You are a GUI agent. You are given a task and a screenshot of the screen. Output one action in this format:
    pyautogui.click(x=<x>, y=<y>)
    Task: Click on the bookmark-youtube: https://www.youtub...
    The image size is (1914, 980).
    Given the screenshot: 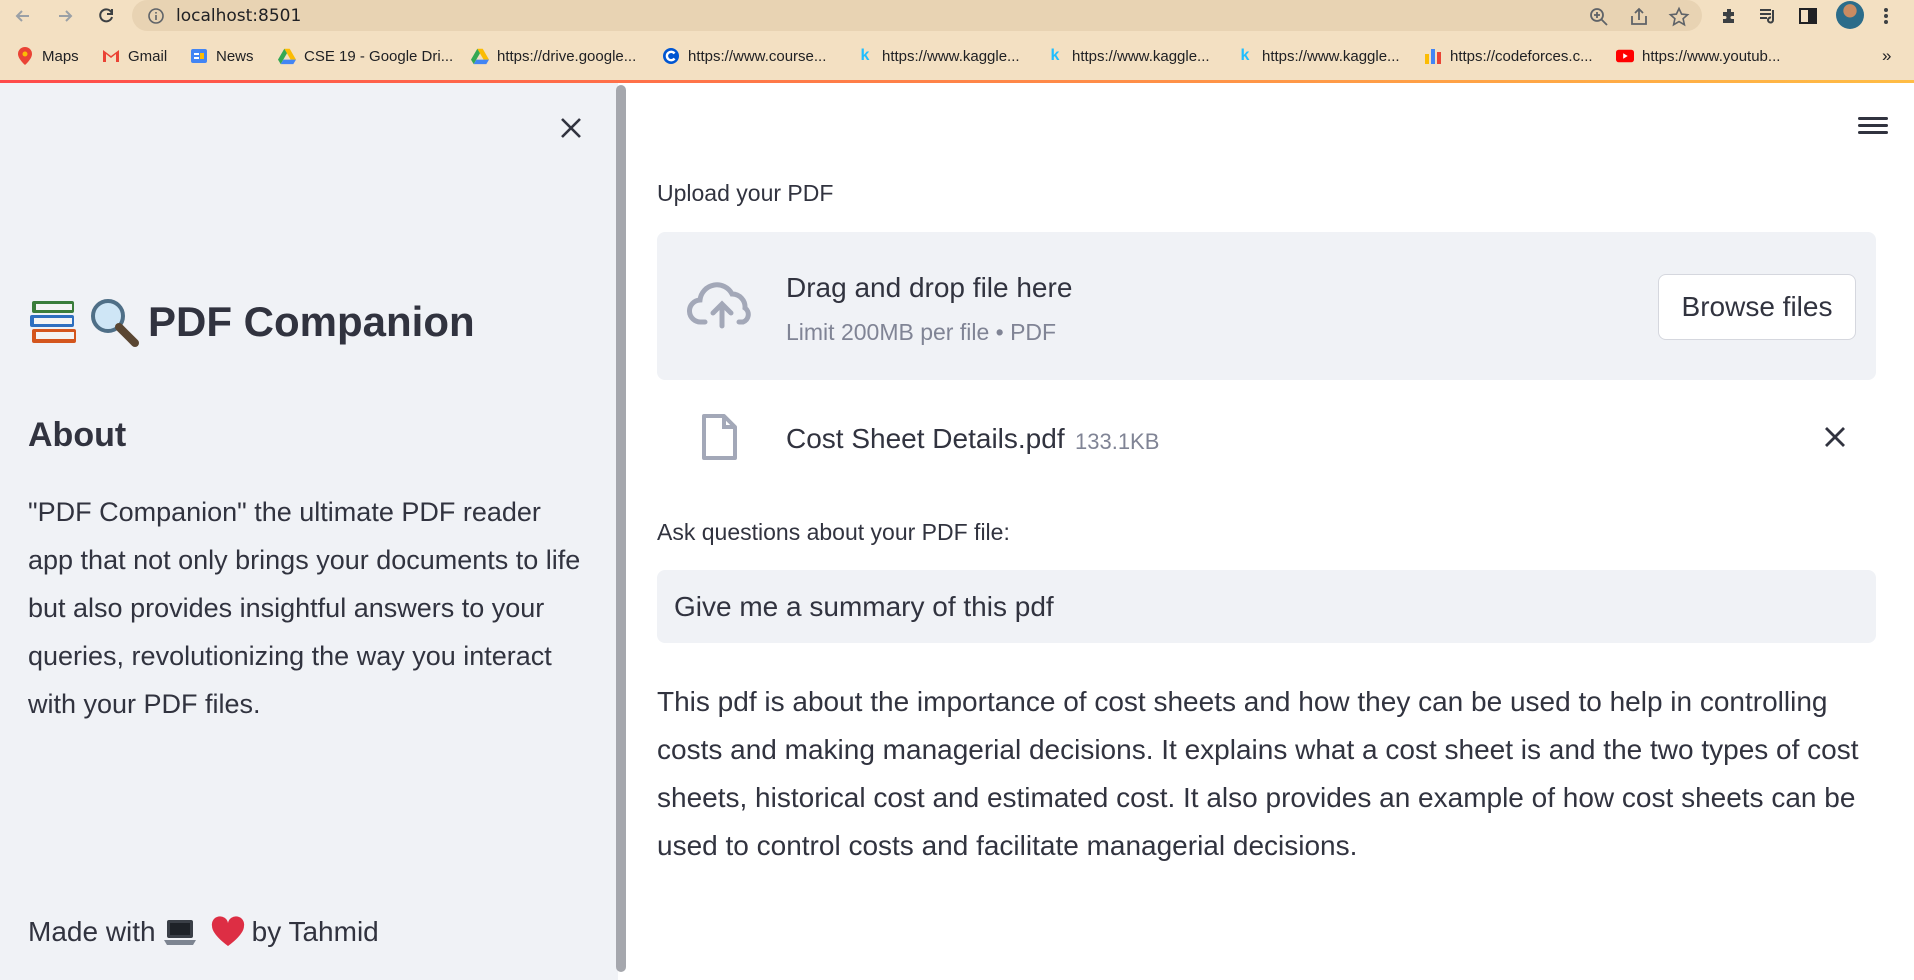 What is the action you would take?
    pyautogui.click(x=1698, y=56)
    